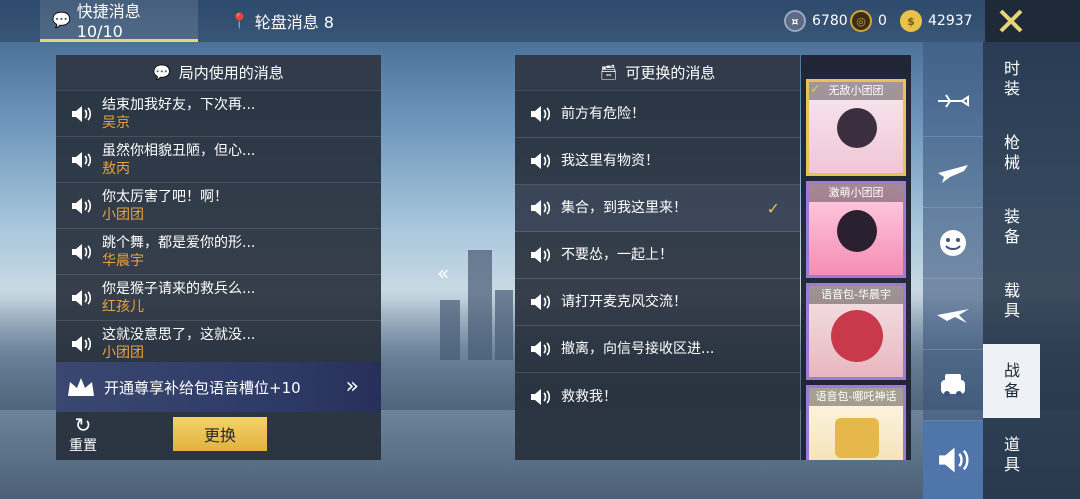 The height and width of the screenshot is (499, 1080). I want to click on list-item: 虽然你相貌丑陋，但心... 敖丙, so click(218, 160).